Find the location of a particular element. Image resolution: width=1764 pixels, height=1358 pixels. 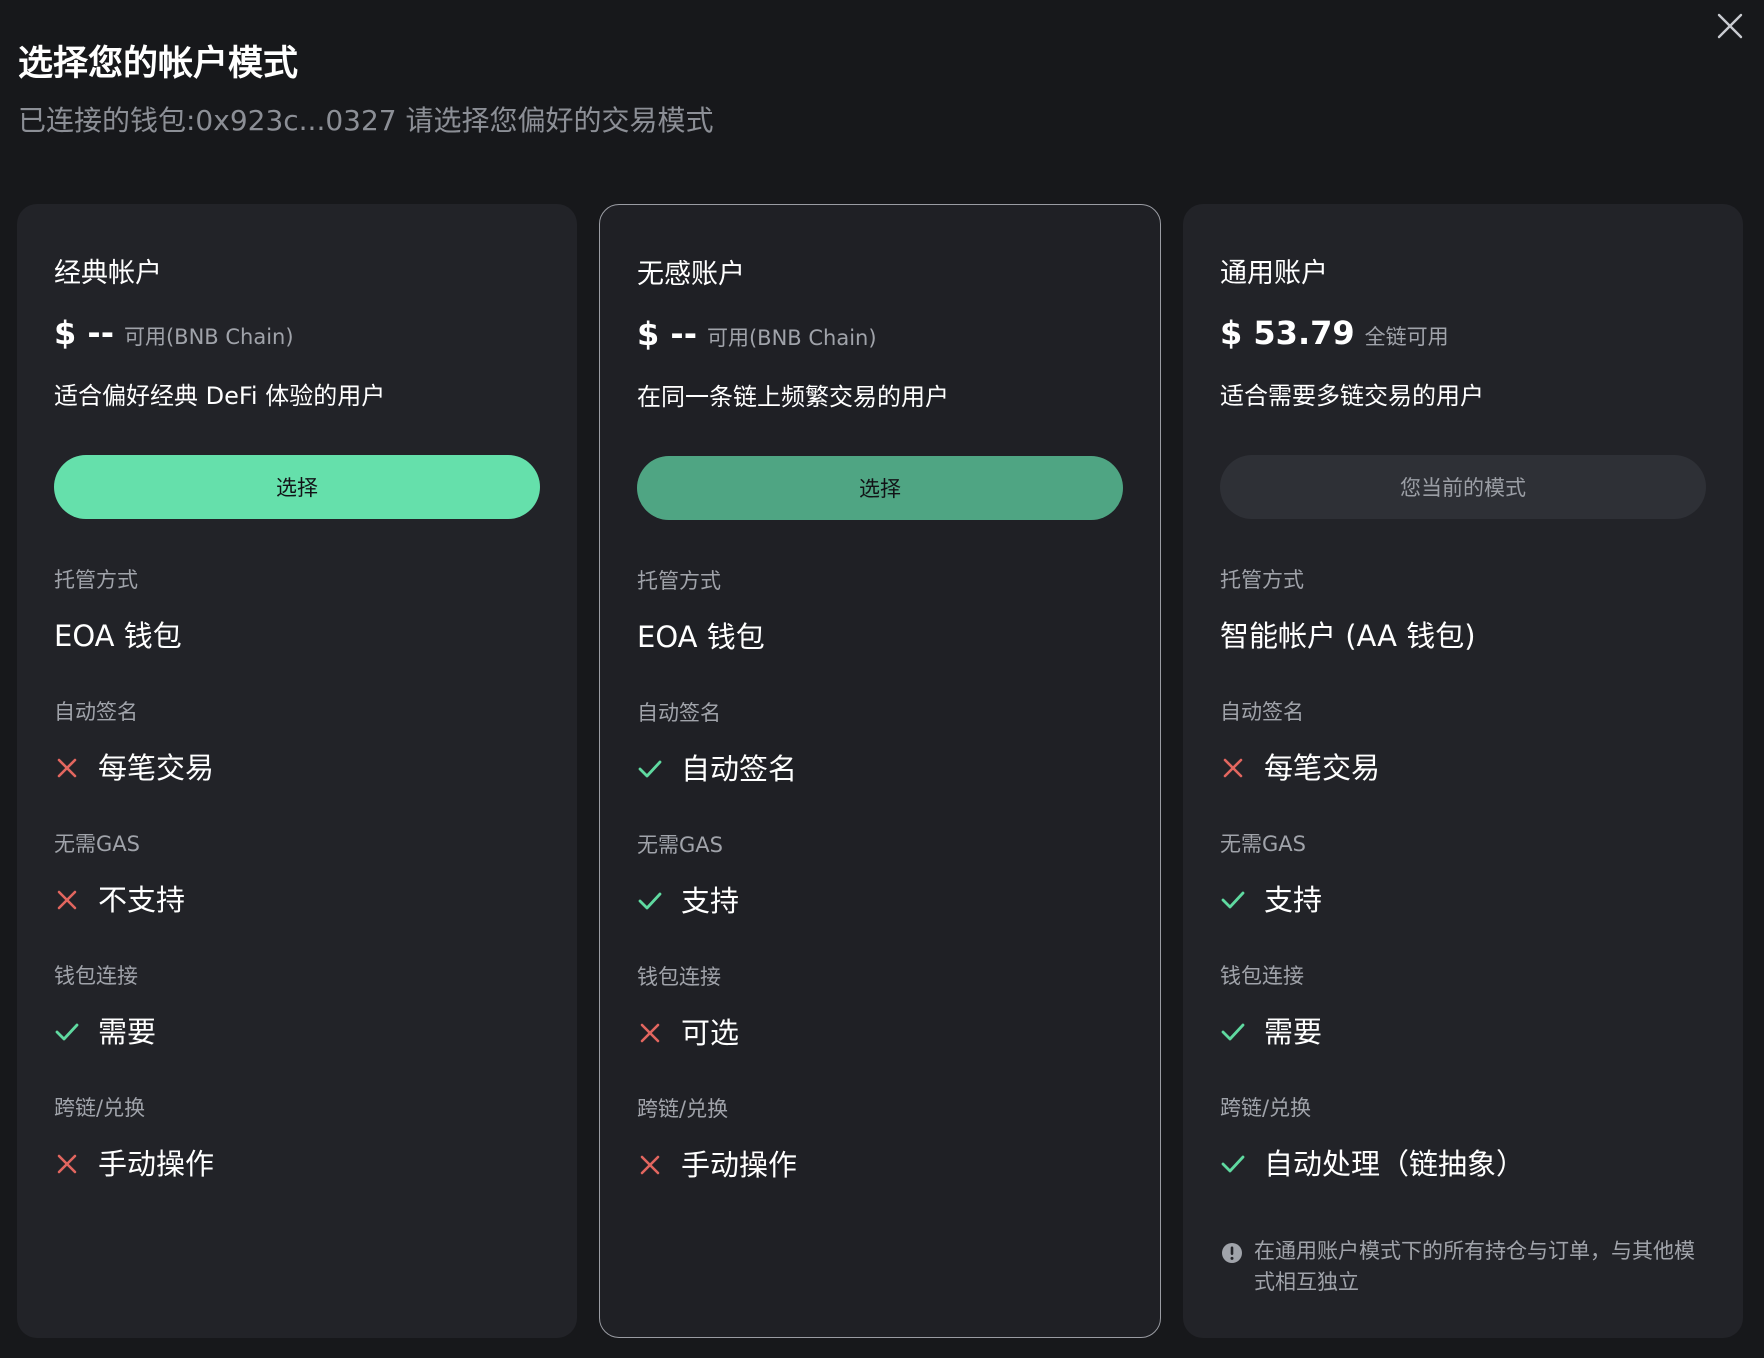

card-title: 无感账户 is located at coordinates (691, 274).